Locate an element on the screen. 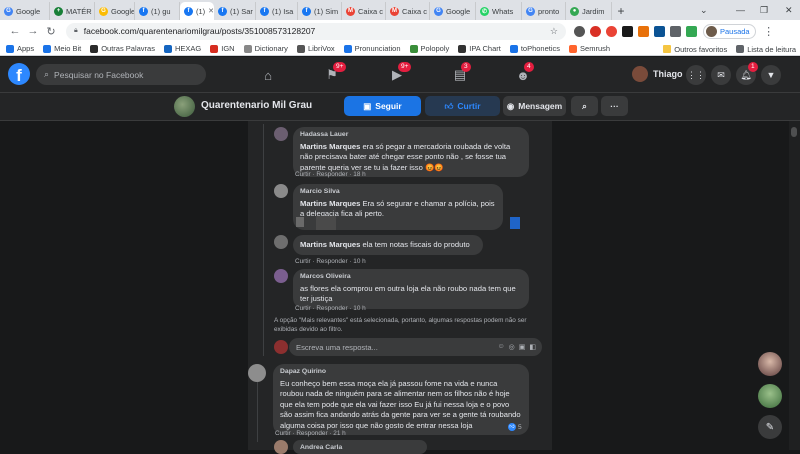  reading-list-button: Lista de leitura is located at coordinates (766, 49).